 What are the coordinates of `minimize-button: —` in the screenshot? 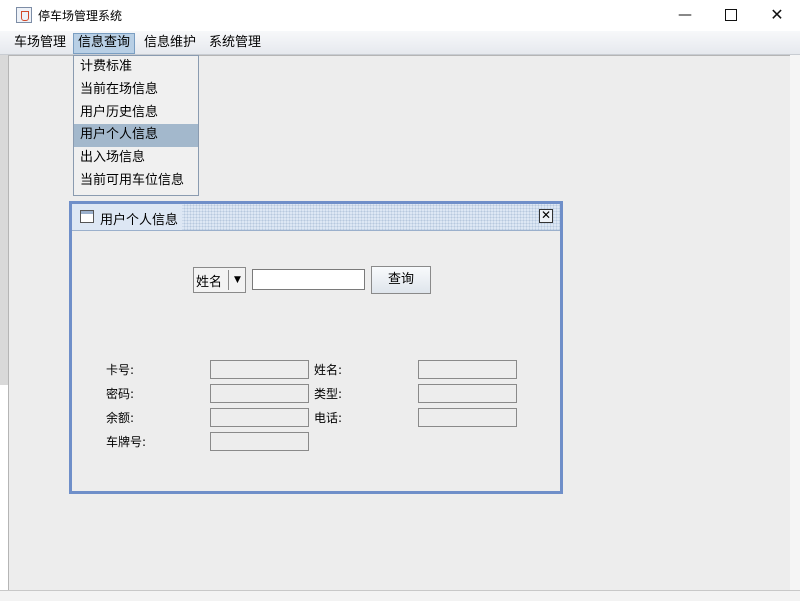 It's located at (685, 15).